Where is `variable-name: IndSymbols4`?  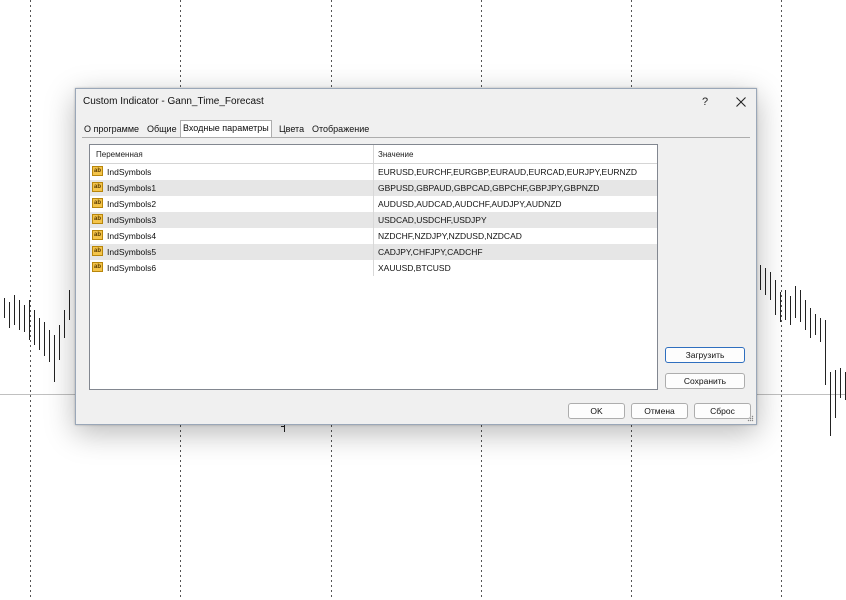
variable-name: IndSymbols4 is located at coordinates (132, 236).